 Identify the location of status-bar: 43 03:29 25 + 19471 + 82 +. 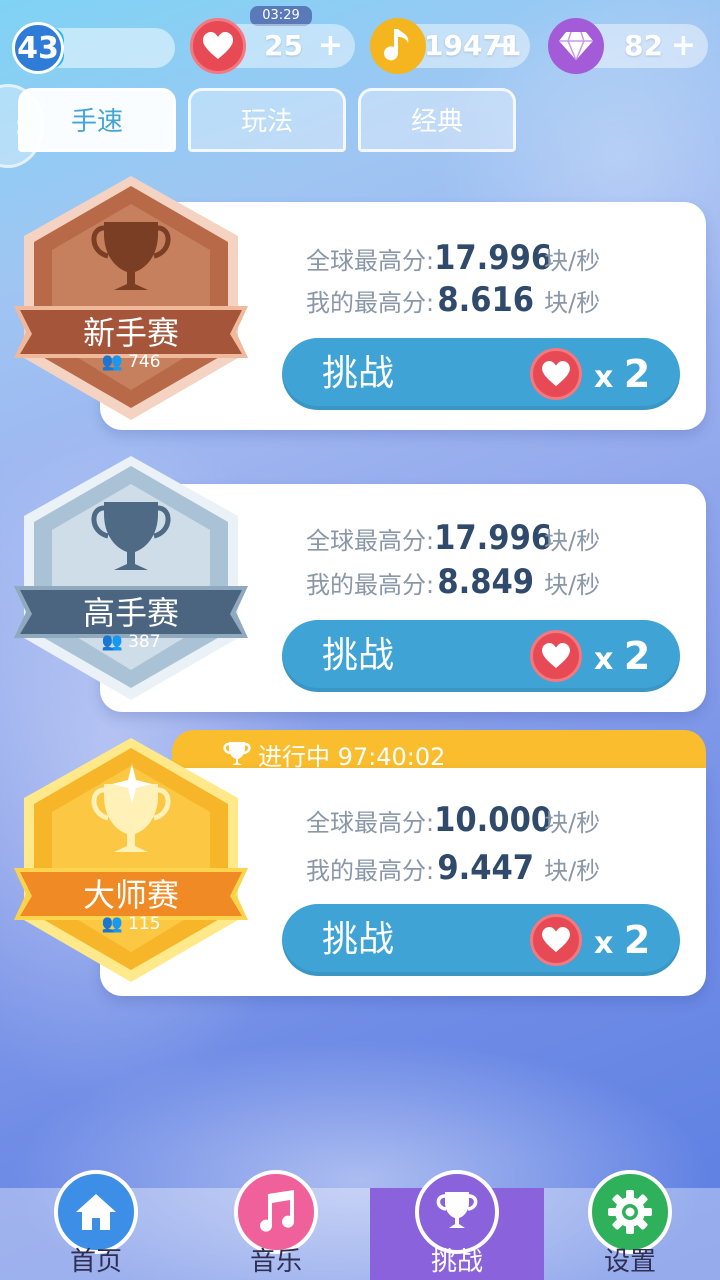
(360, 40).